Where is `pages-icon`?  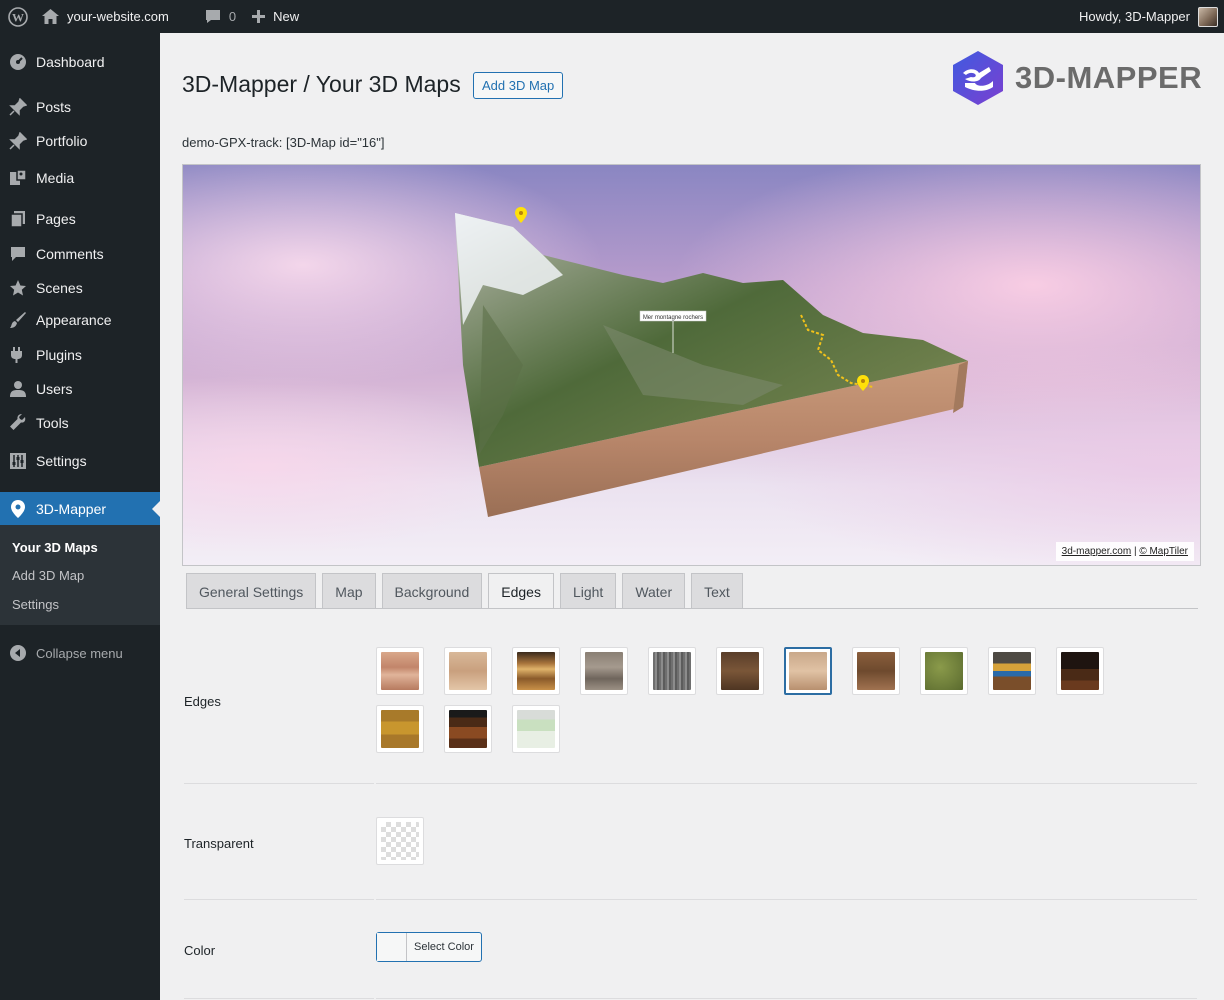 pages-icon is located at coordinates (17, 219).